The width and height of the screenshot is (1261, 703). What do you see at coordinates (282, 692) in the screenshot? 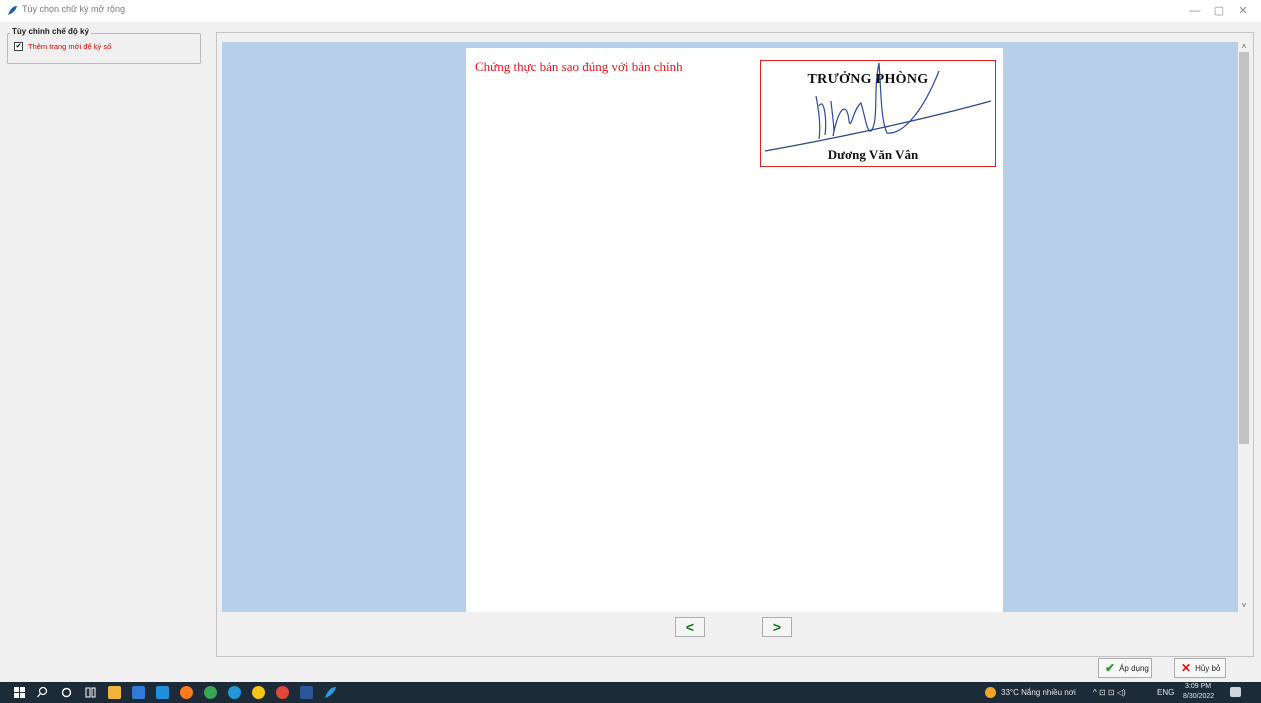
I see `app-red-icon` at bounding box center [282, 692].